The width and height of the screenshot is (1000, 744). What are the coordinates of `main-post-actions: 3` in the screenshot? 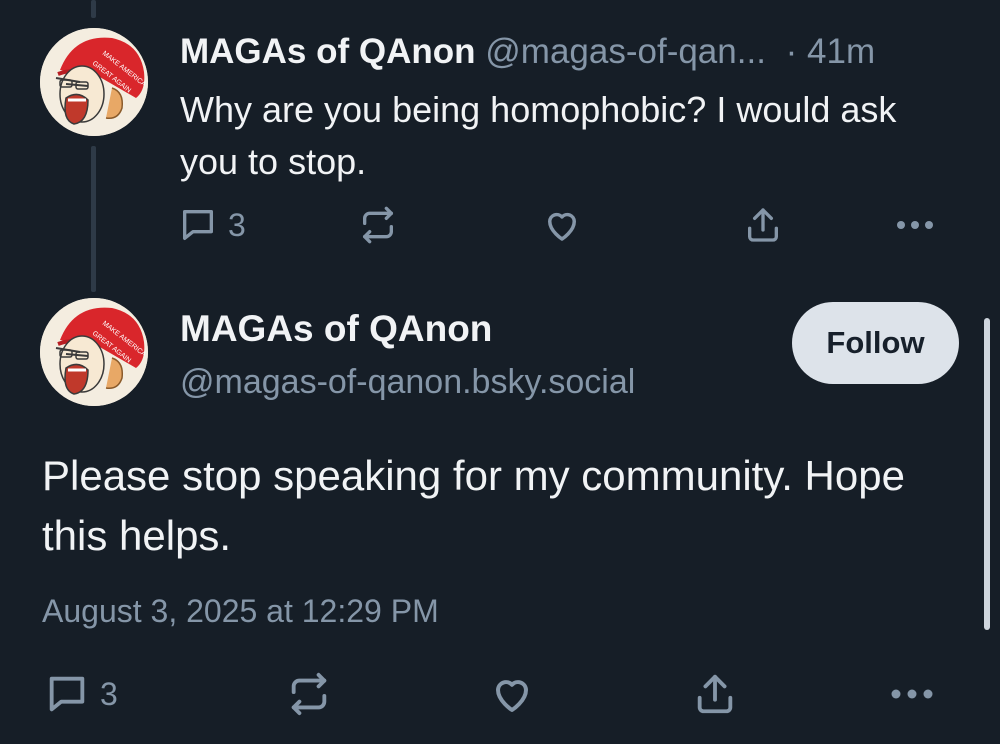 It's located at (490, 694).